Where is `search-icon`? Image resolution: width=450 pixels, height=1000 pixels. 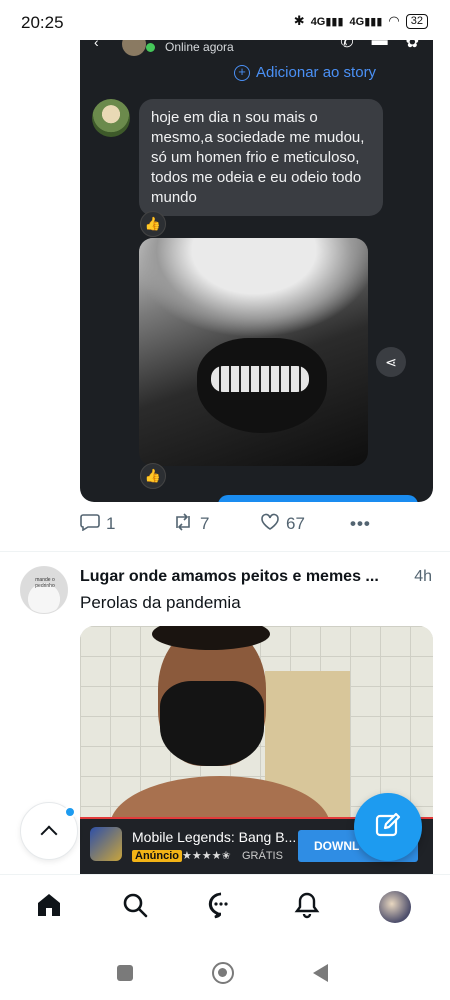 search-icon is located at coordinates (135, 907).